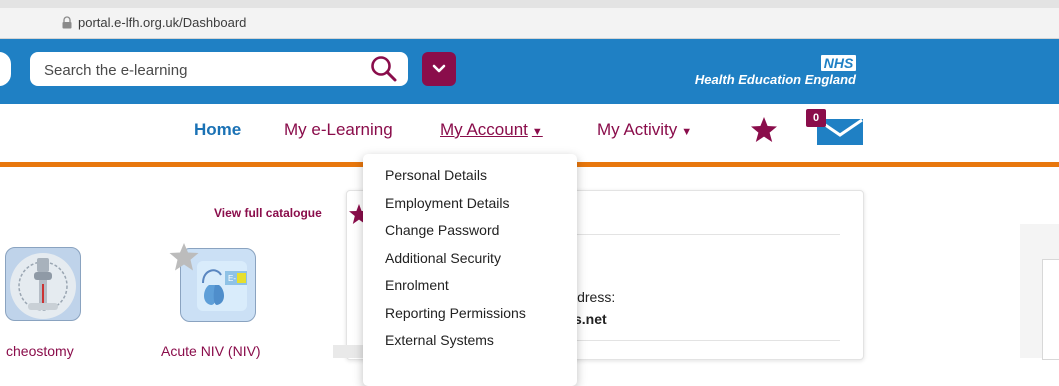 This screenshot has width=1059, height=386. What do you see at coordinates (211, 351) in the screenshot?
I see `course-label-acute-niv: Acute NIV (NIV)` at bounding box center [211, 351].